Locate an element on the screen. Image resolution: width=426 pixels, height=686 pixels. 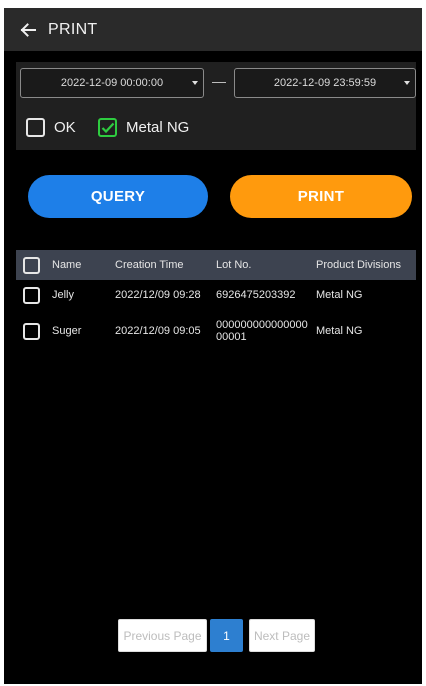
previous-page-button: Previous Page is located at coordinates (162, 635).